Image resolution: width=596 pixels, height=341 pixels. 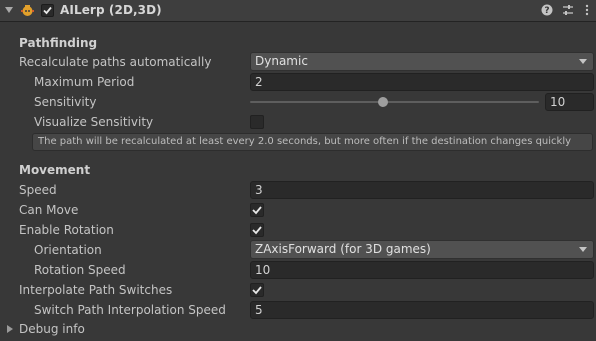 What do you see at coordinates (84, 82) in the screenshot?
I see `max-period-label: Maximum Period` at bounding box center [84, 82].